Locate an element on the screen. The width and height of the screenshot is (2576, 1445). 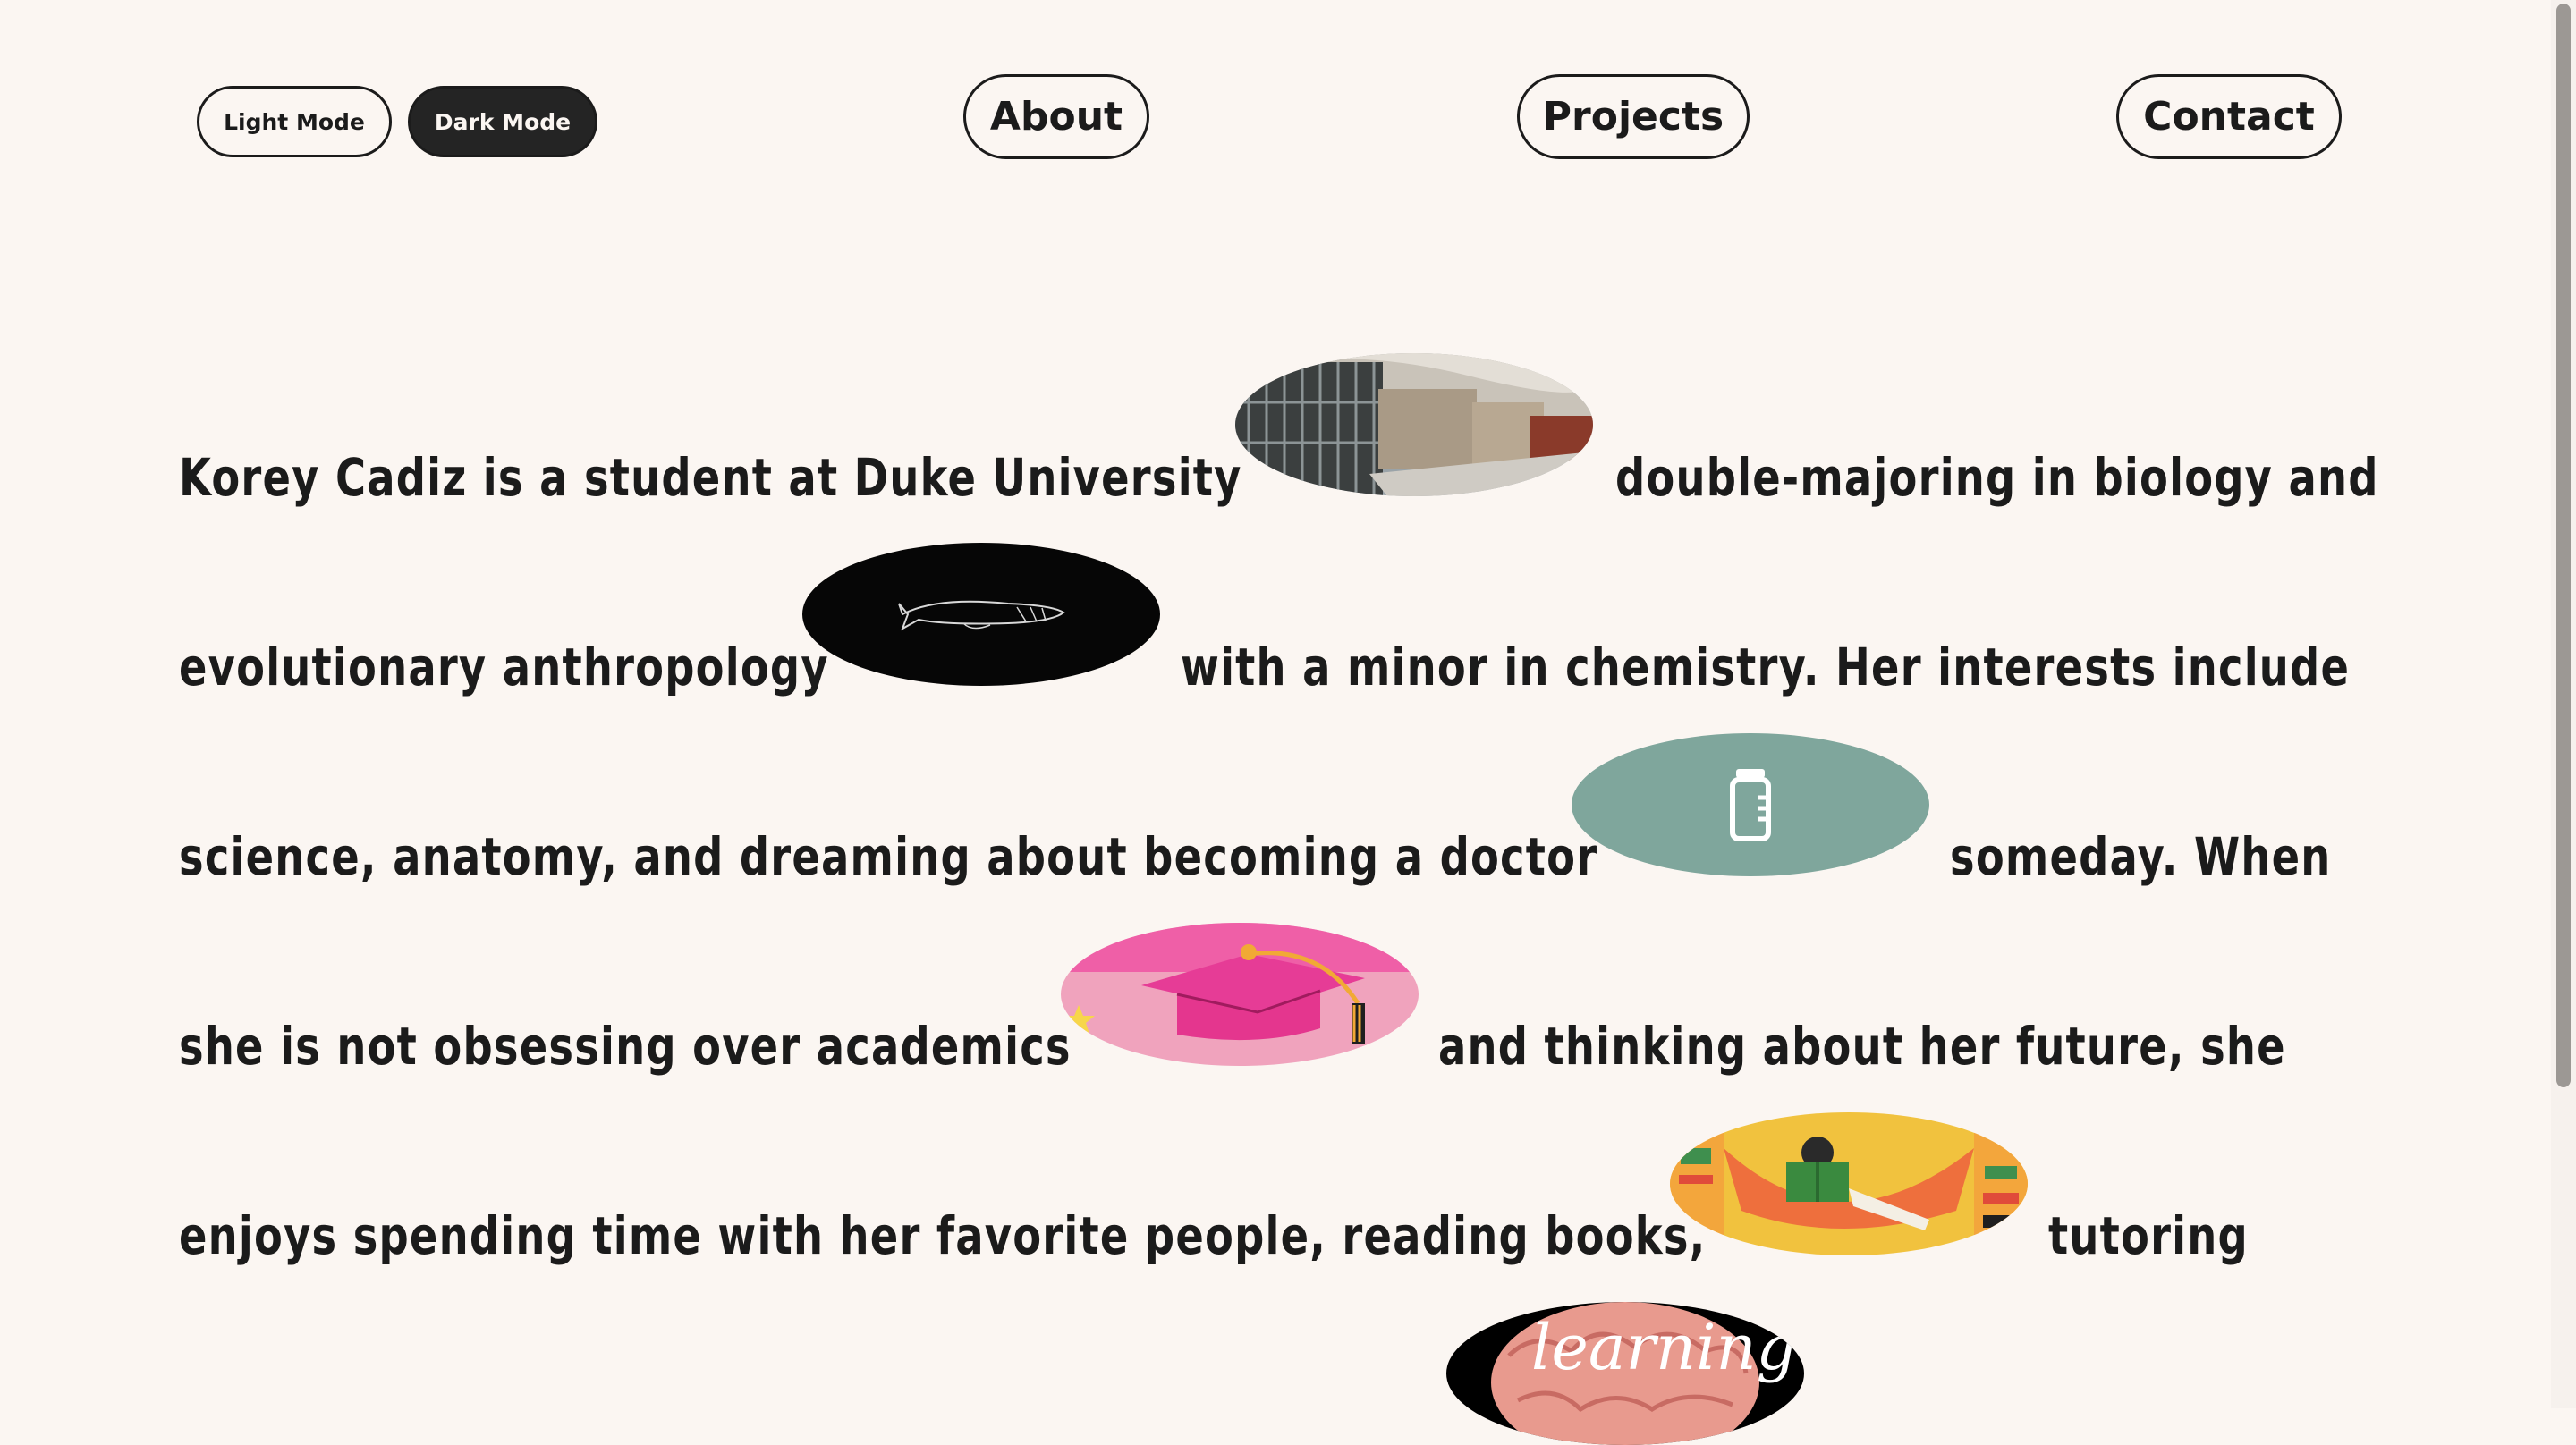
bio-line1-text-b: double-majoring in biology and is located at coordinates (1997, 477).